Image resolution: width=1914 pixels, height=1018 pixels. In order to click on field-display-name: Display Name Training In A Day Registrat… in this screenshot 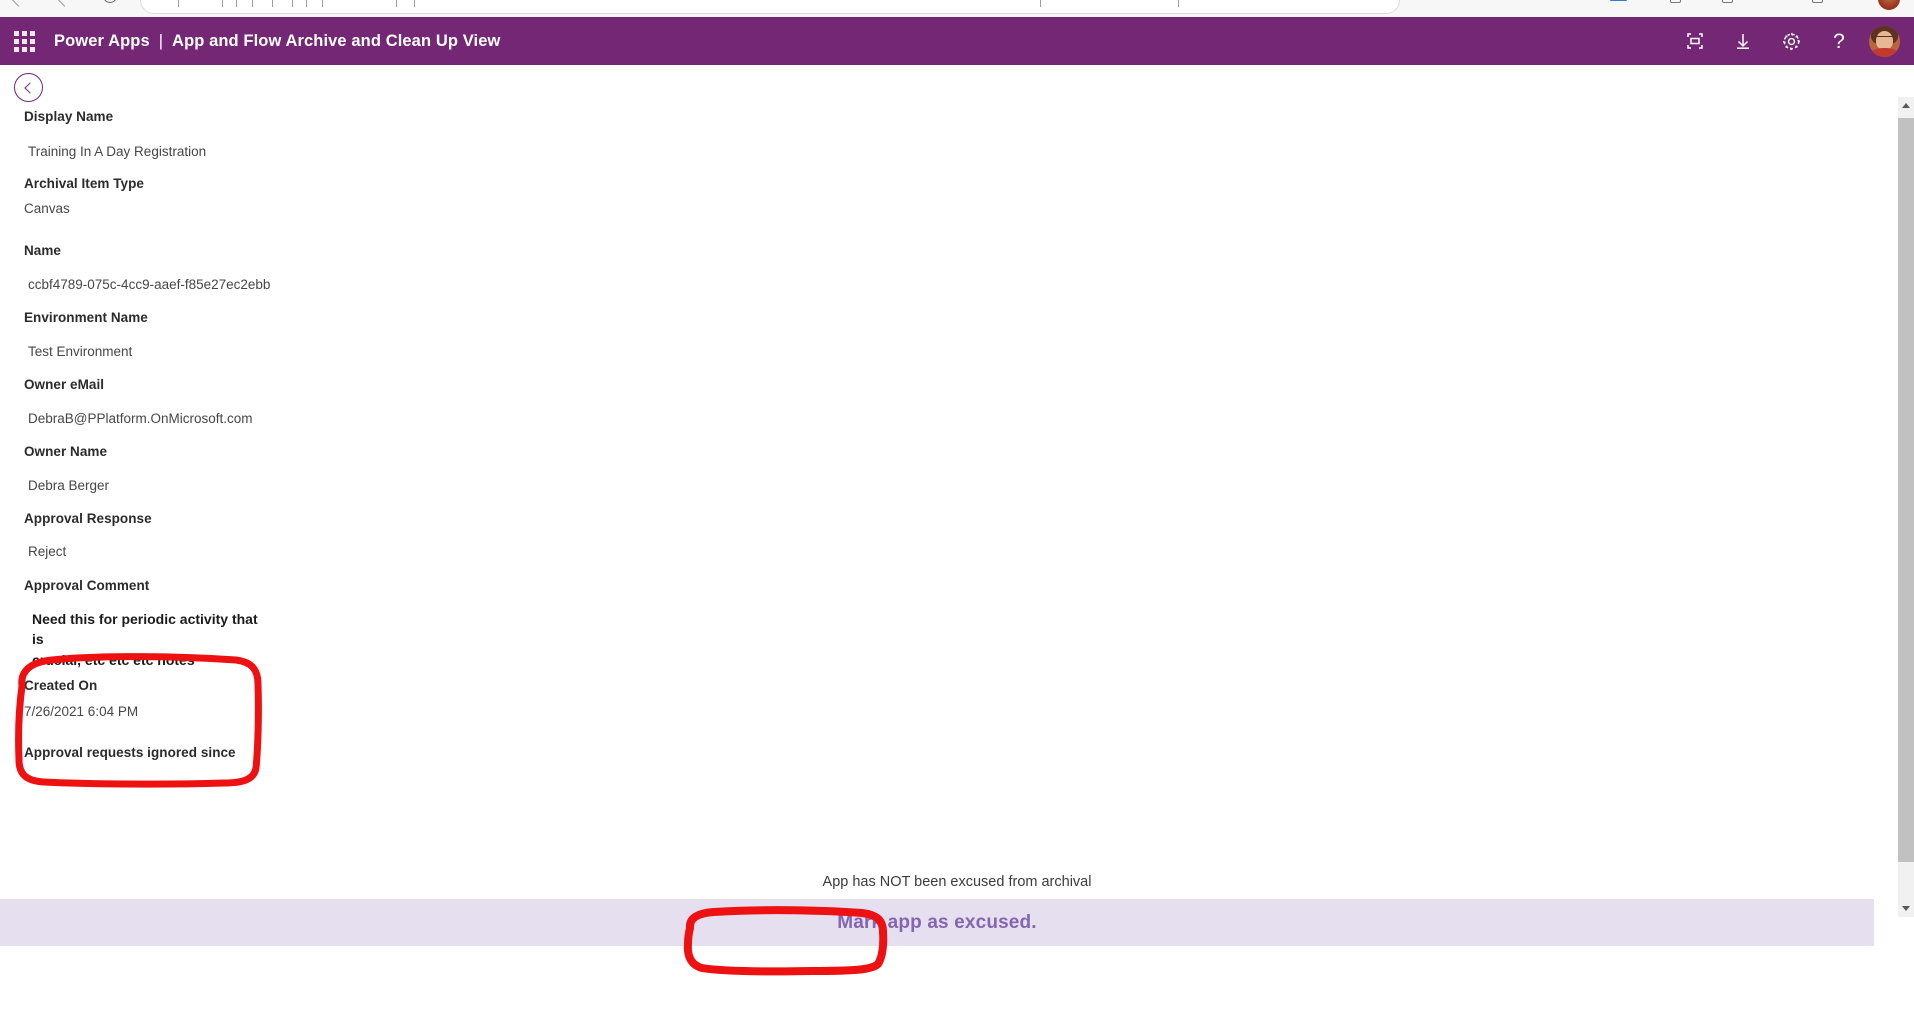, I will do `click(103, 135)`.